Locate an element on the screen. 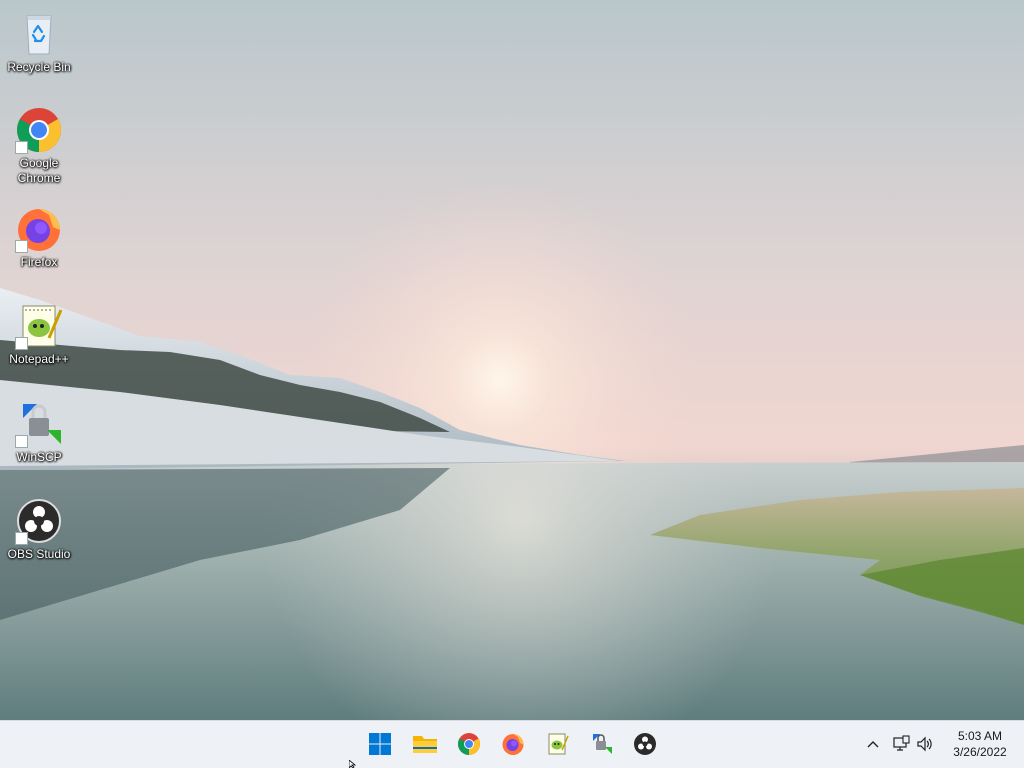  desktop-icon-notepad-plus-plus: Notepad++ is located at coordinates (39, 334).